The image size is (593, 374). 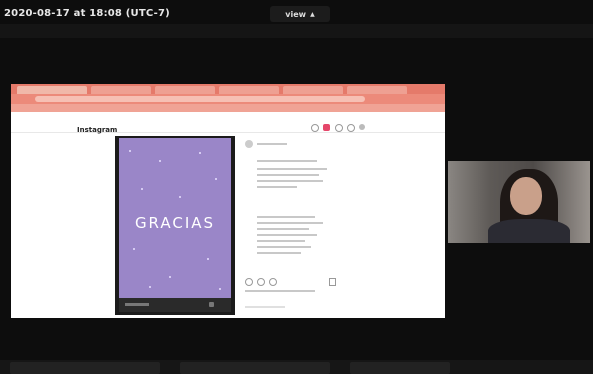 I want to click on story-image: GRACIAS, so click(x=175, y=218).